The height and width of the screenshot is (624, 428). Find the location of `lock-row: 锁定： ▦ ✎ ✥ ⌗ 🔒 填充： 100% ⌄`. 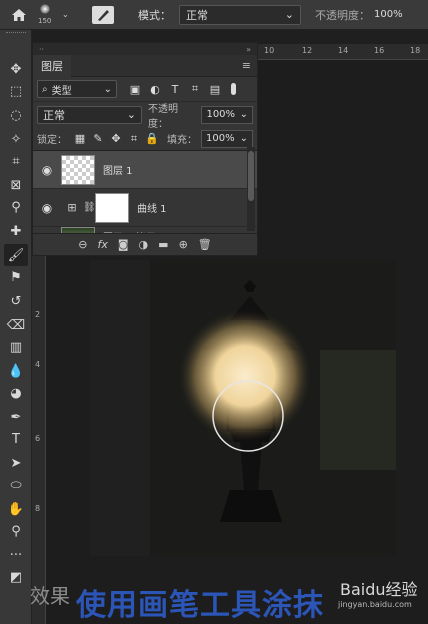

lock-row: 锁定： ▦ ✎ ✥ ⌗ 🔒 填充： 100% ⌄ is located at coordinates (145, 139).